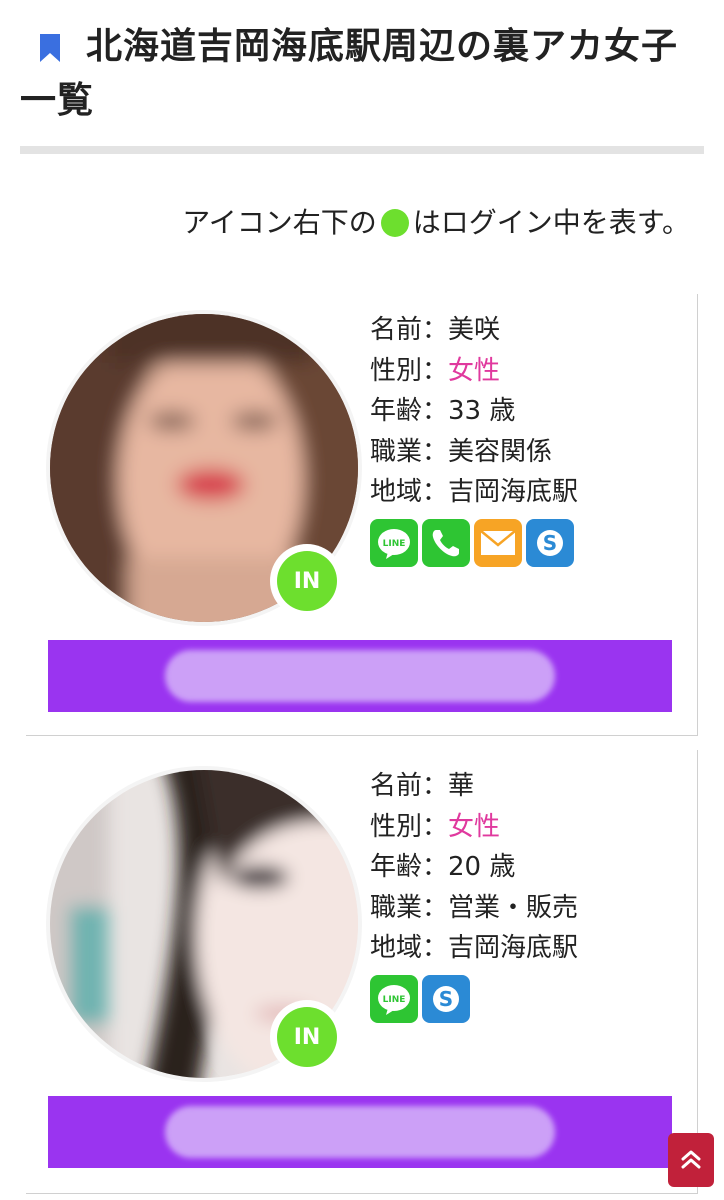 The width and height of the screenshot is (724, 1200). Describe the element at coordinates (394, 223) in the screenshot. I see `online-dot-icon` at that location.